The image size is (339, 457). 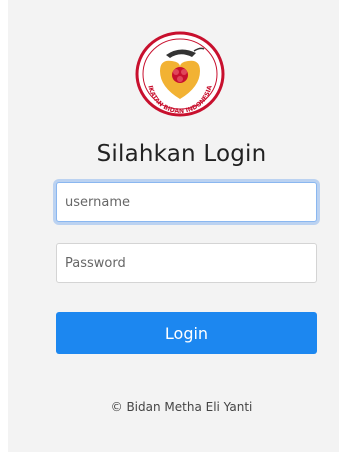 I want to click on organization-logo: IKATAN BIDAN INDONESIA, so click(x=180, y=74).